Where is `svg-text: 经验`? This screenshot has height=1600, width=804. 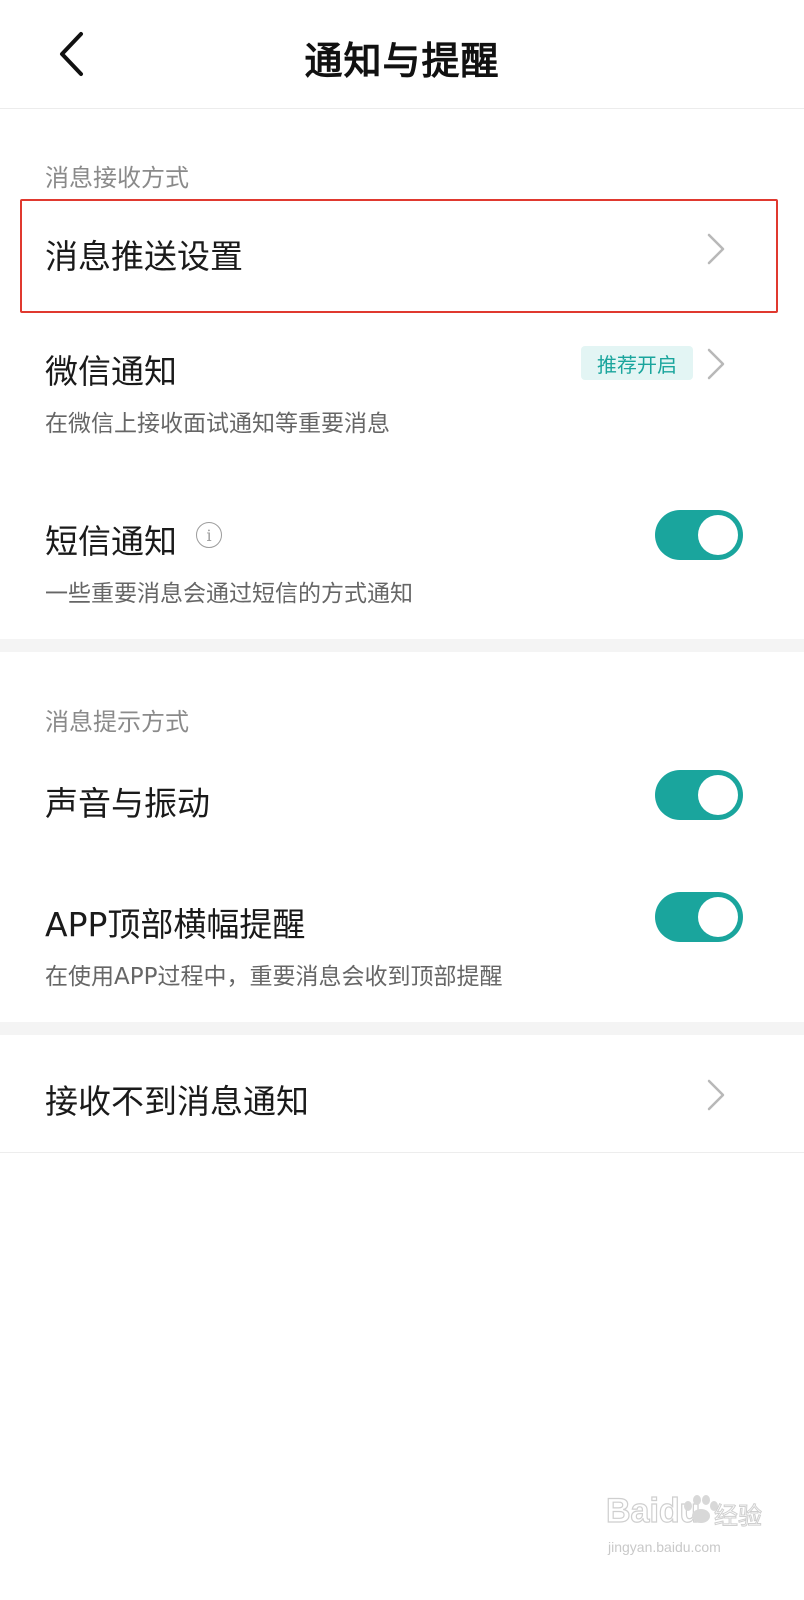 svg-text: 经验 is located at coordinates (738, 1516).